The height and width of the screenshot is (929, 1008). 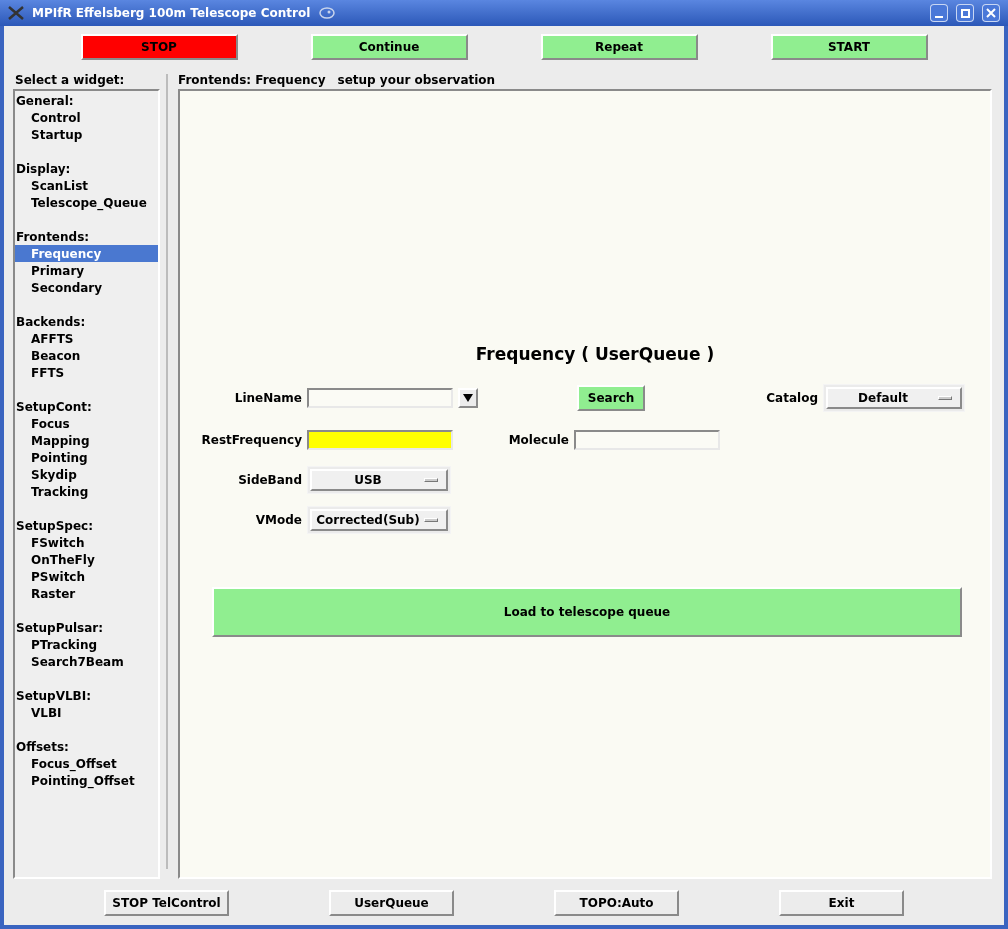 I want to click on widget-list-item: FSwitch, so click(x=86, y=542).